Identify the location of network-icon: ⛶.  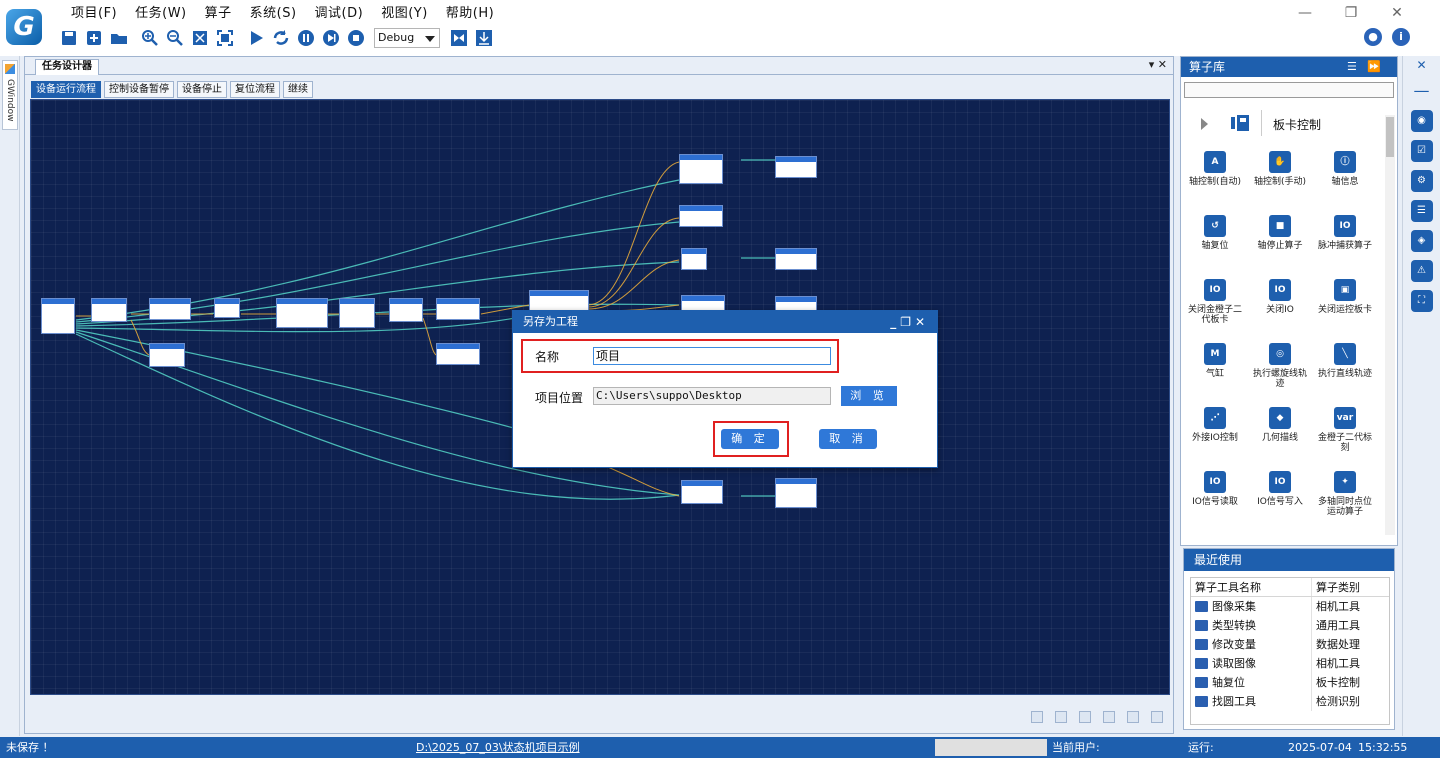
(1421, 301).